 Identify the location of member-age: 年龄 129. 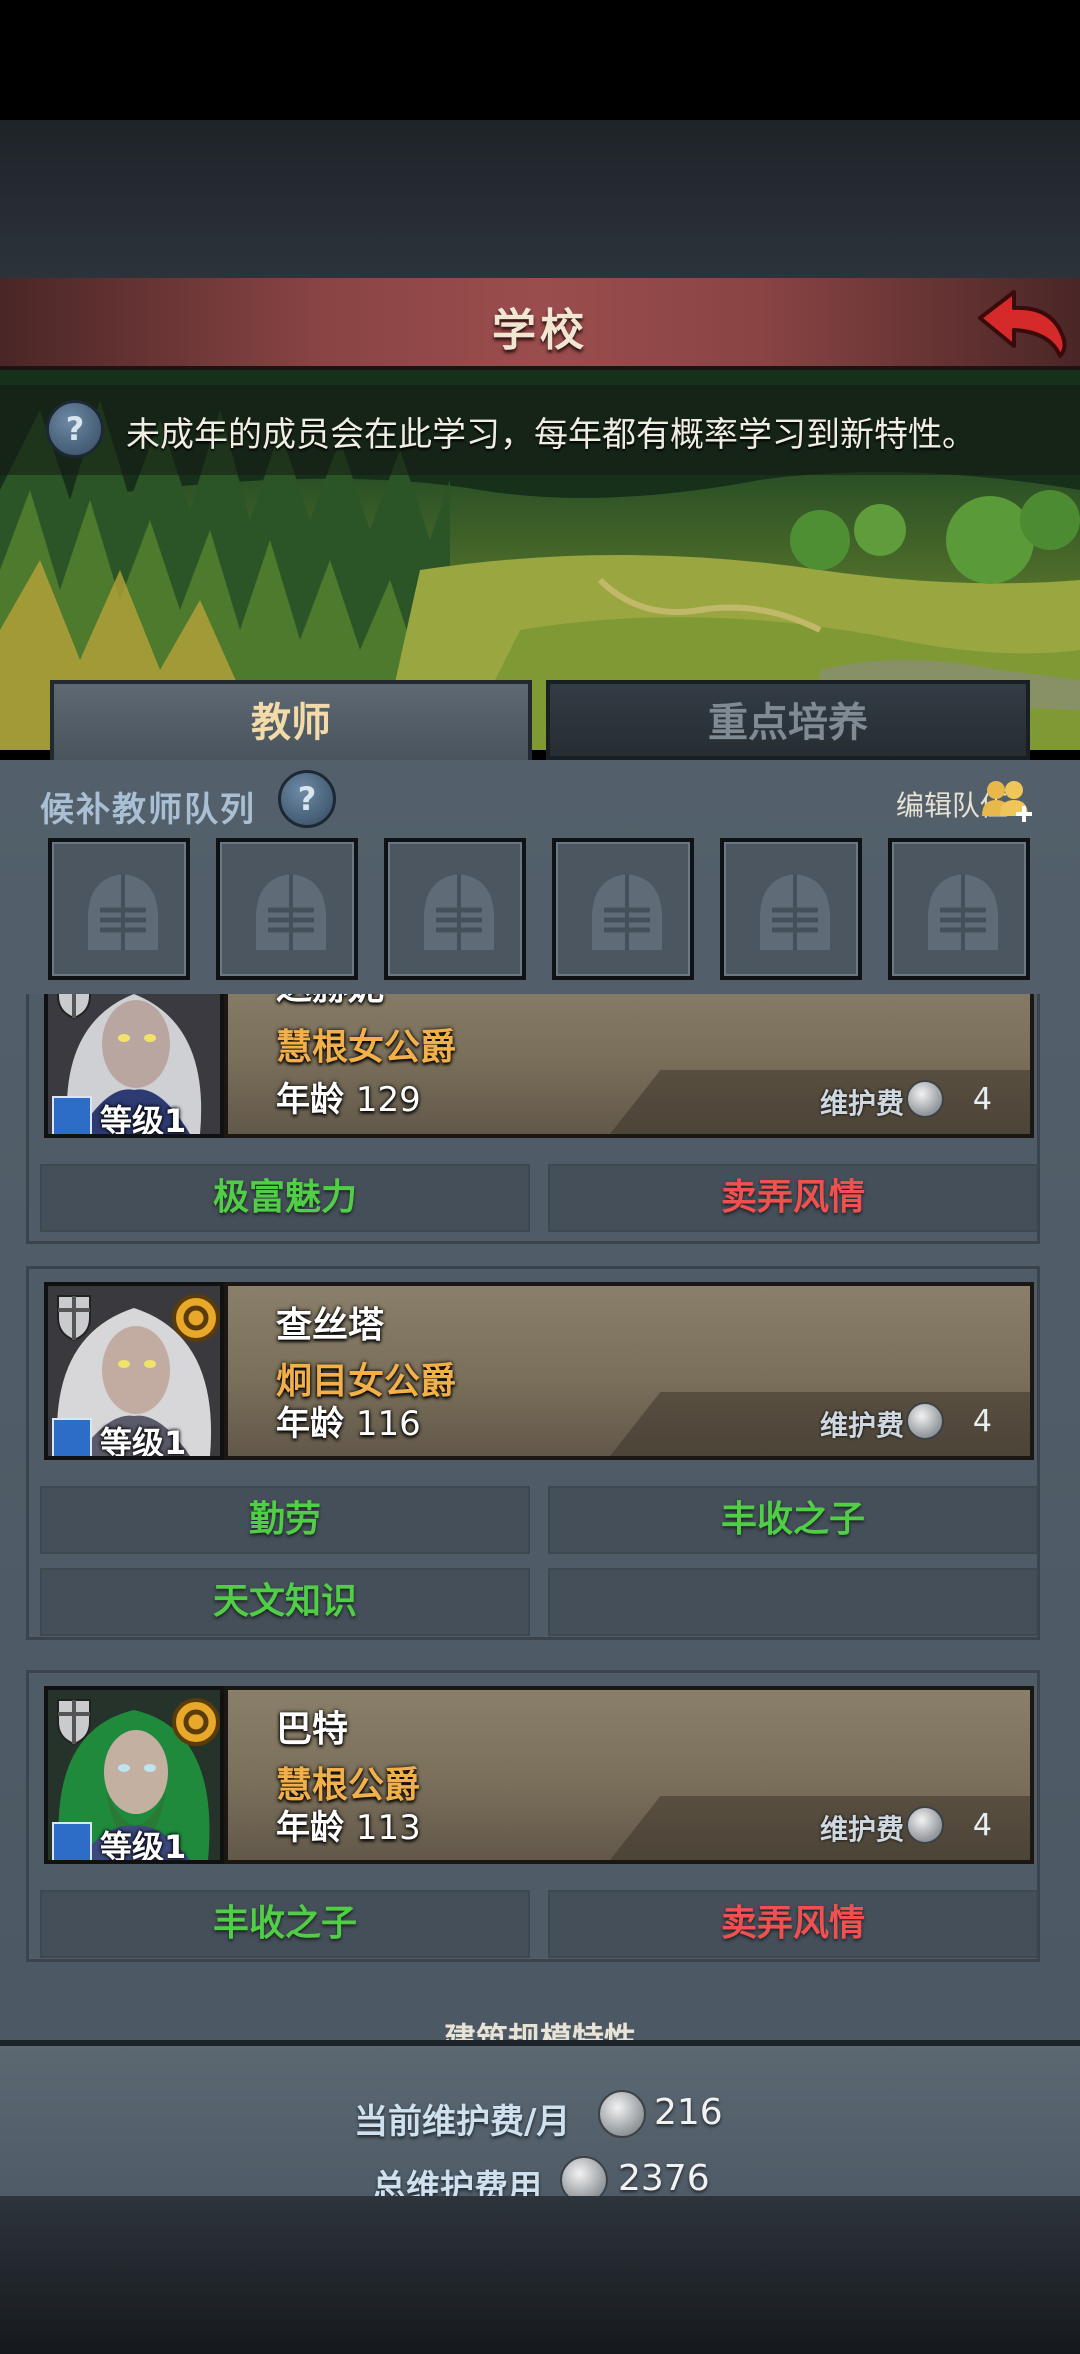
(348, 1100).